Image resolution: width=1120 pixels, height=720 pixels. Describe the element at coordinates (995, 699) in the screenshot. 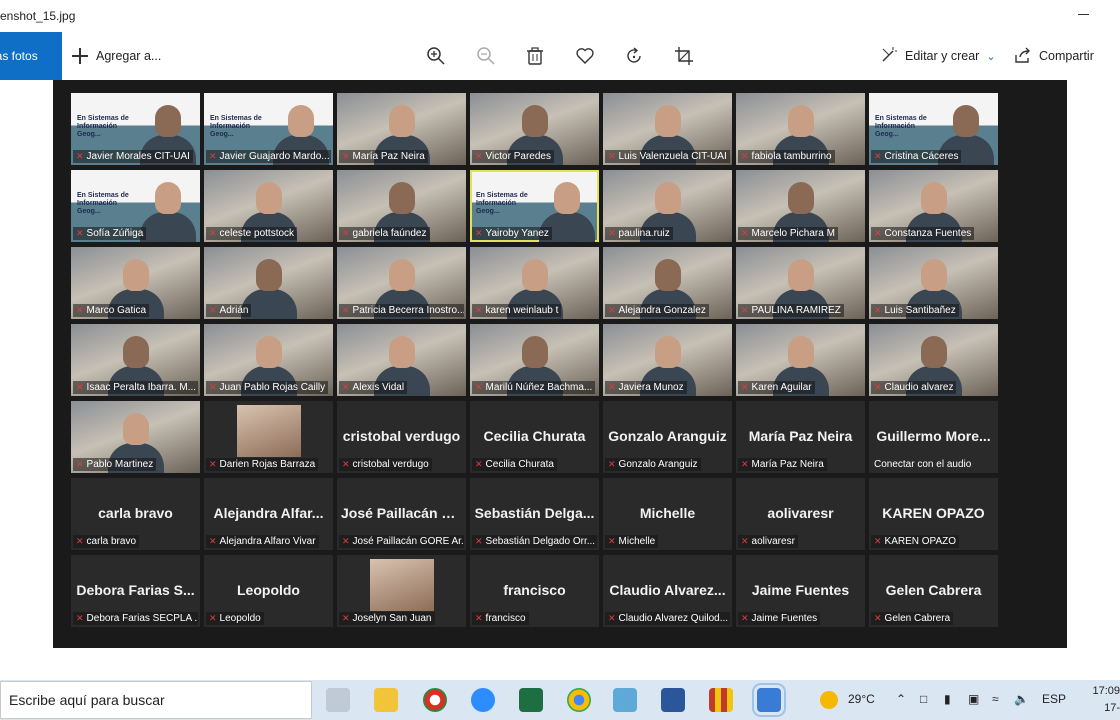

I see `wifi-icon: ≈` at that location.